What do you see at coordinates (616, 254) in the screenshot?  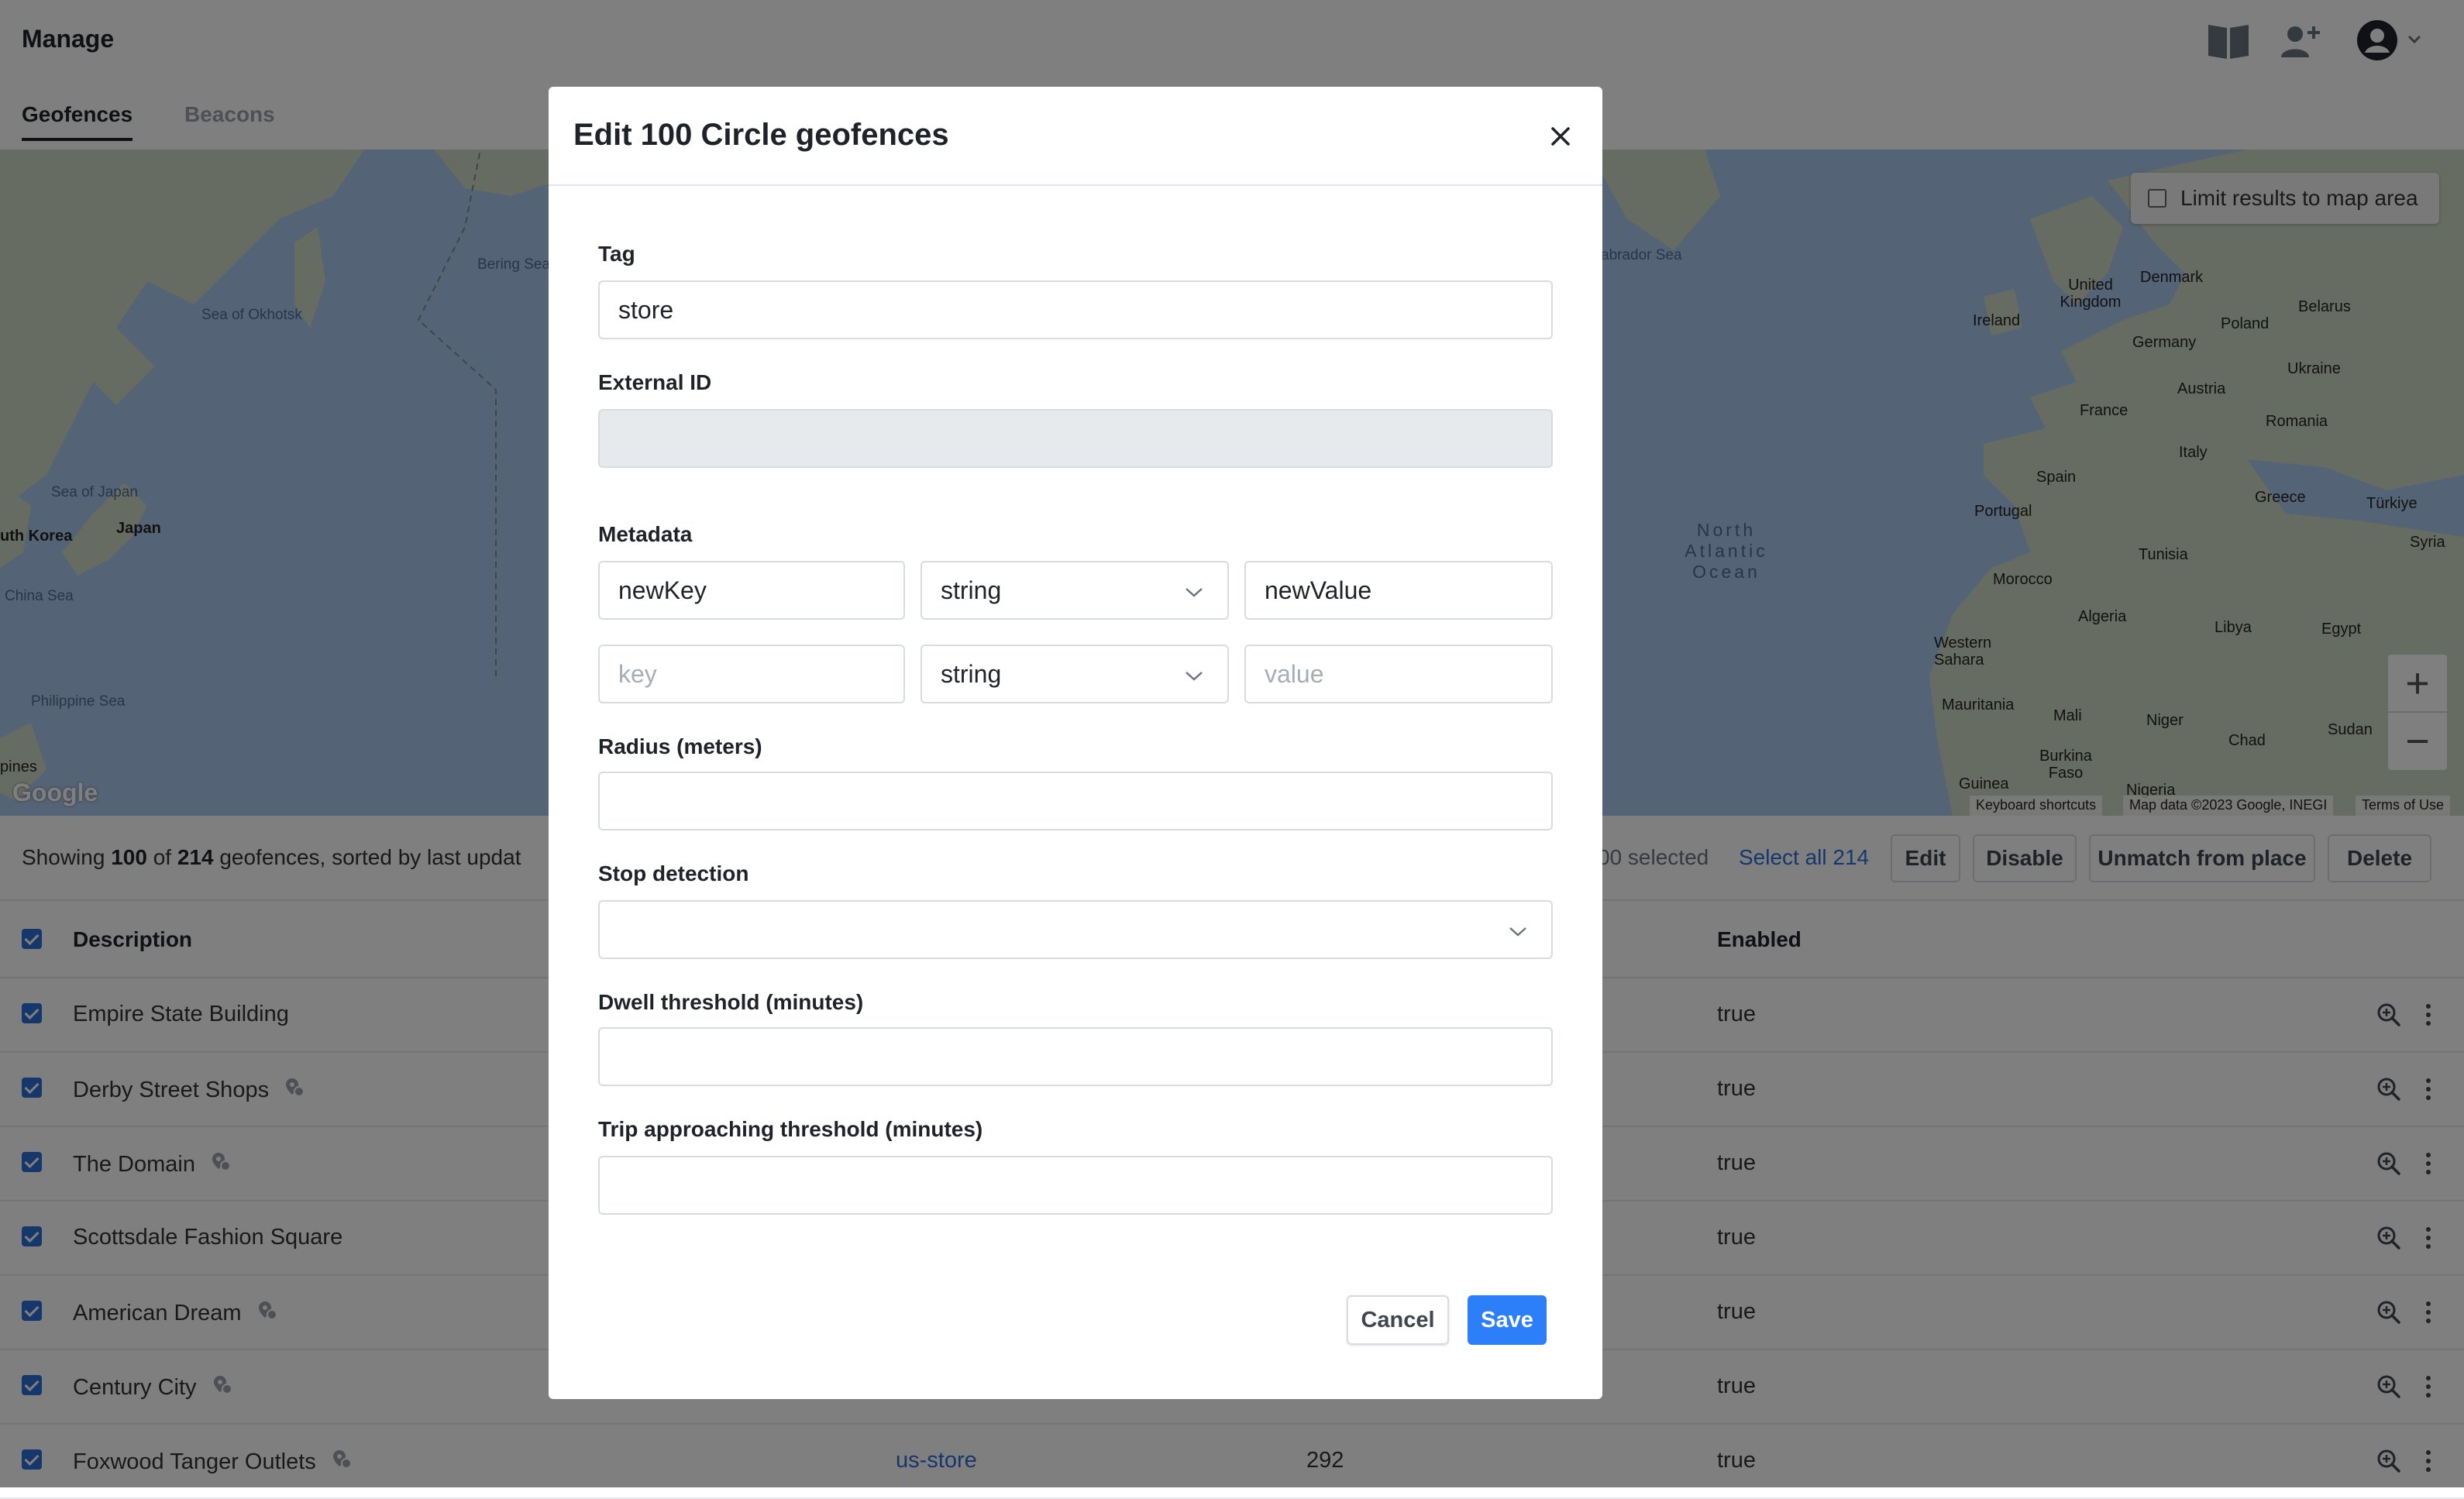 I see `tag-label: Tag` at bounding box center [616, 254].